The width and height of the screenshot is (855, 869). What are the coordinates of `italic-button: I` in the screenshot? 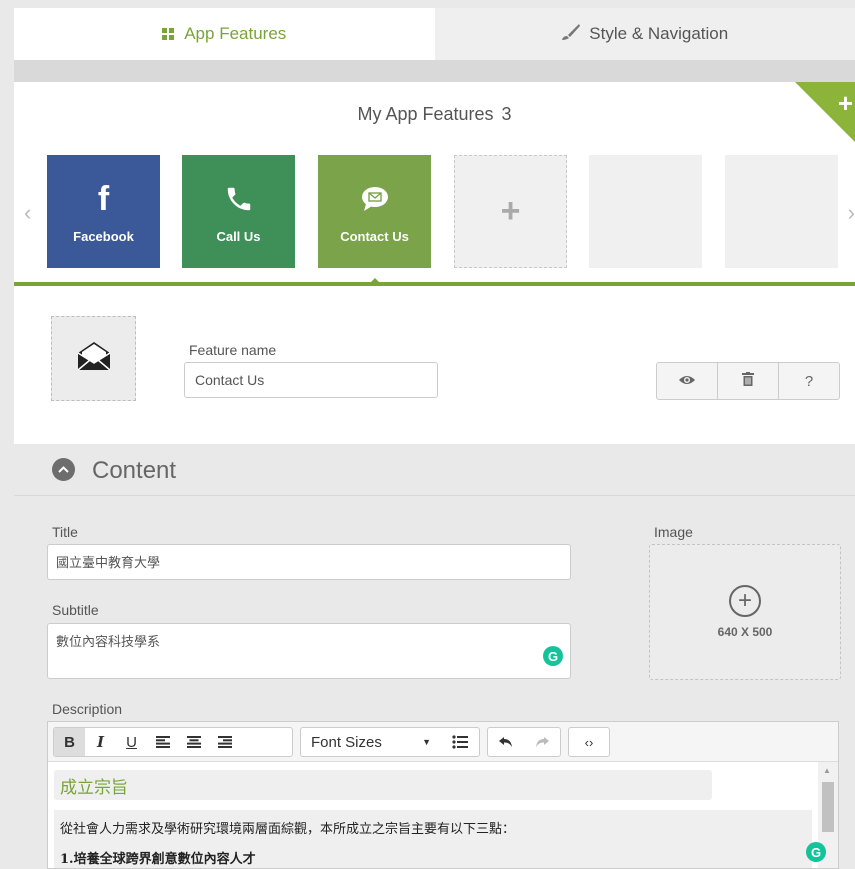 It's located at (100, 742).